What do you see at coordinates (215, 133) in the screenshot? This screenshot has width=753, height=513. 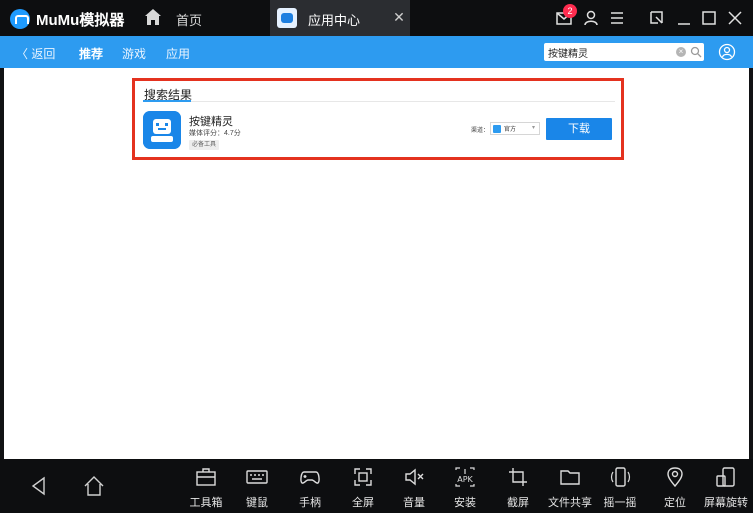 I see `app-rating: 媒体评分：4.7分` at bounding box center [215, 133].